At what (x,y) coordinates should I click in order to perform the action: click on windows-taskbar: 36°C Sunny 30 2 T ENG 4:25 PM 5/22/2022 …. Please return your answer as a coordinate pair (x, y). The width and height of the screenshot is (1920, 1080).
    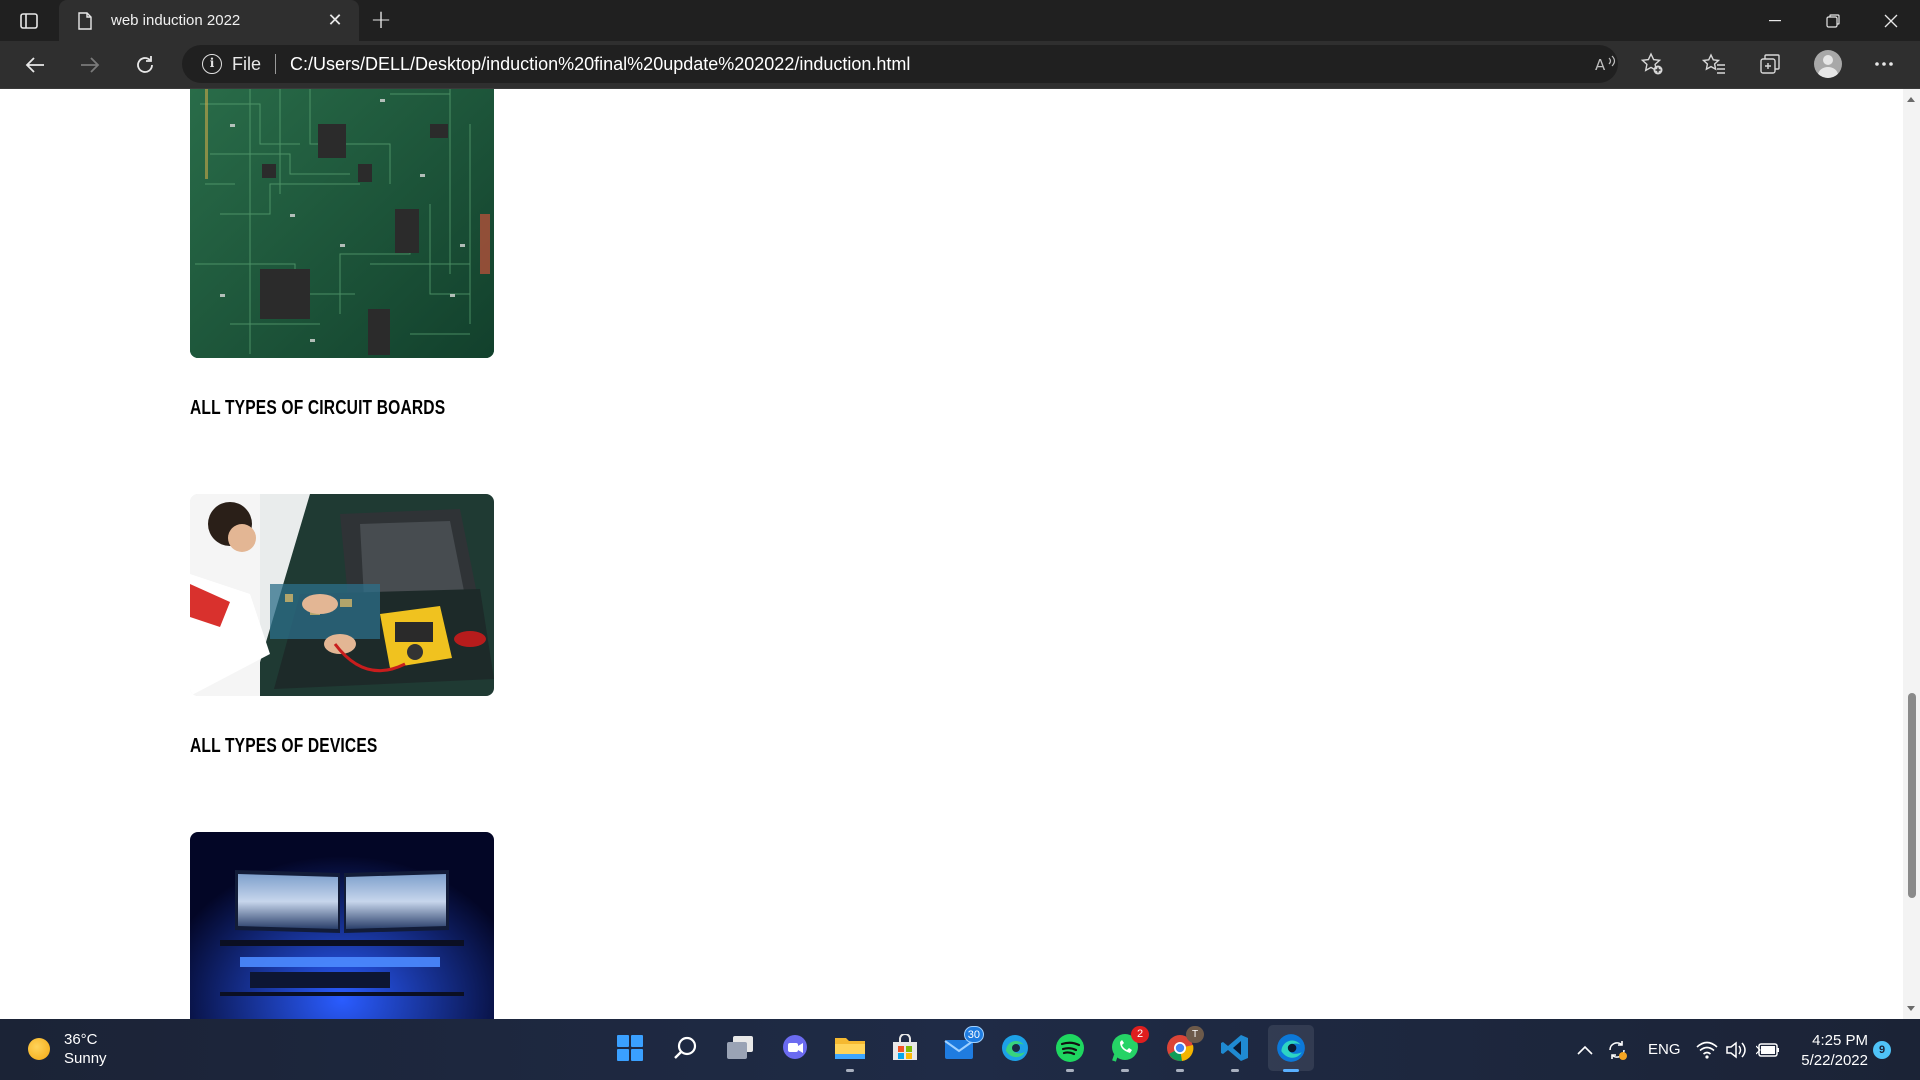
    Looking at the image, I should click on (960, 1049).